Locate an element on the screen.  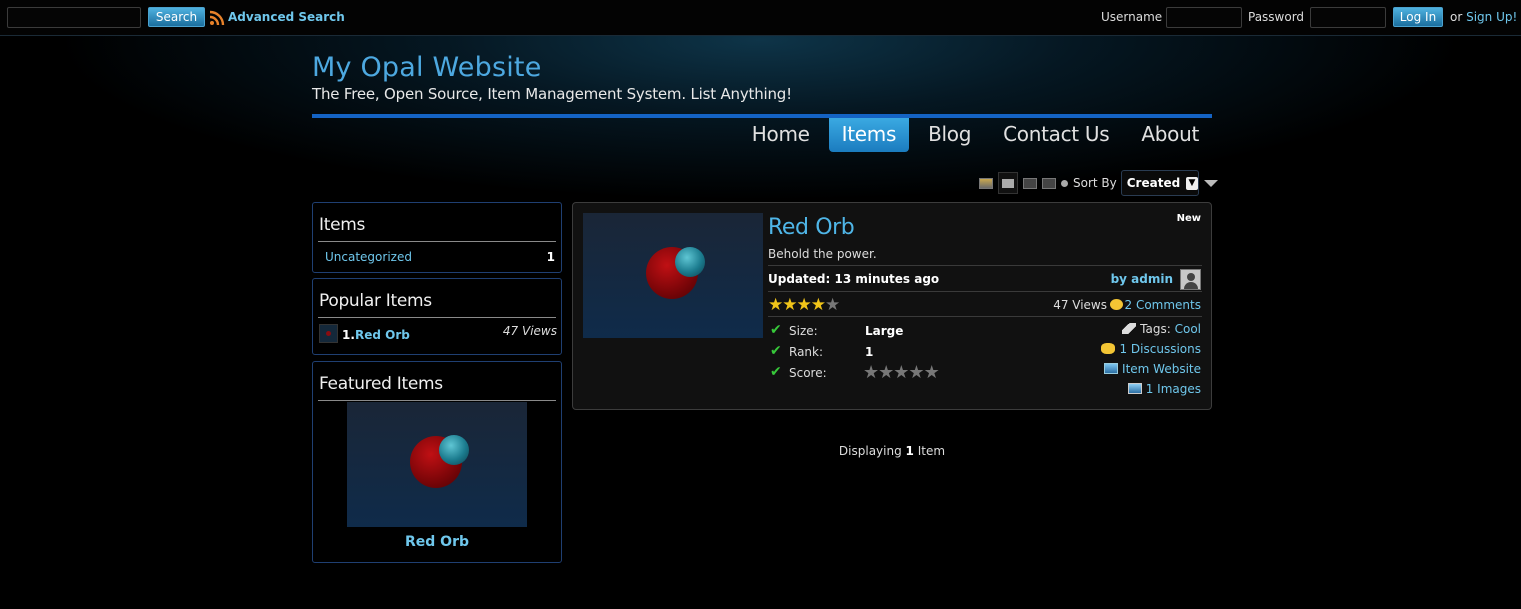
comments-link: 2 Comments is located at coordinates (1163, 305).